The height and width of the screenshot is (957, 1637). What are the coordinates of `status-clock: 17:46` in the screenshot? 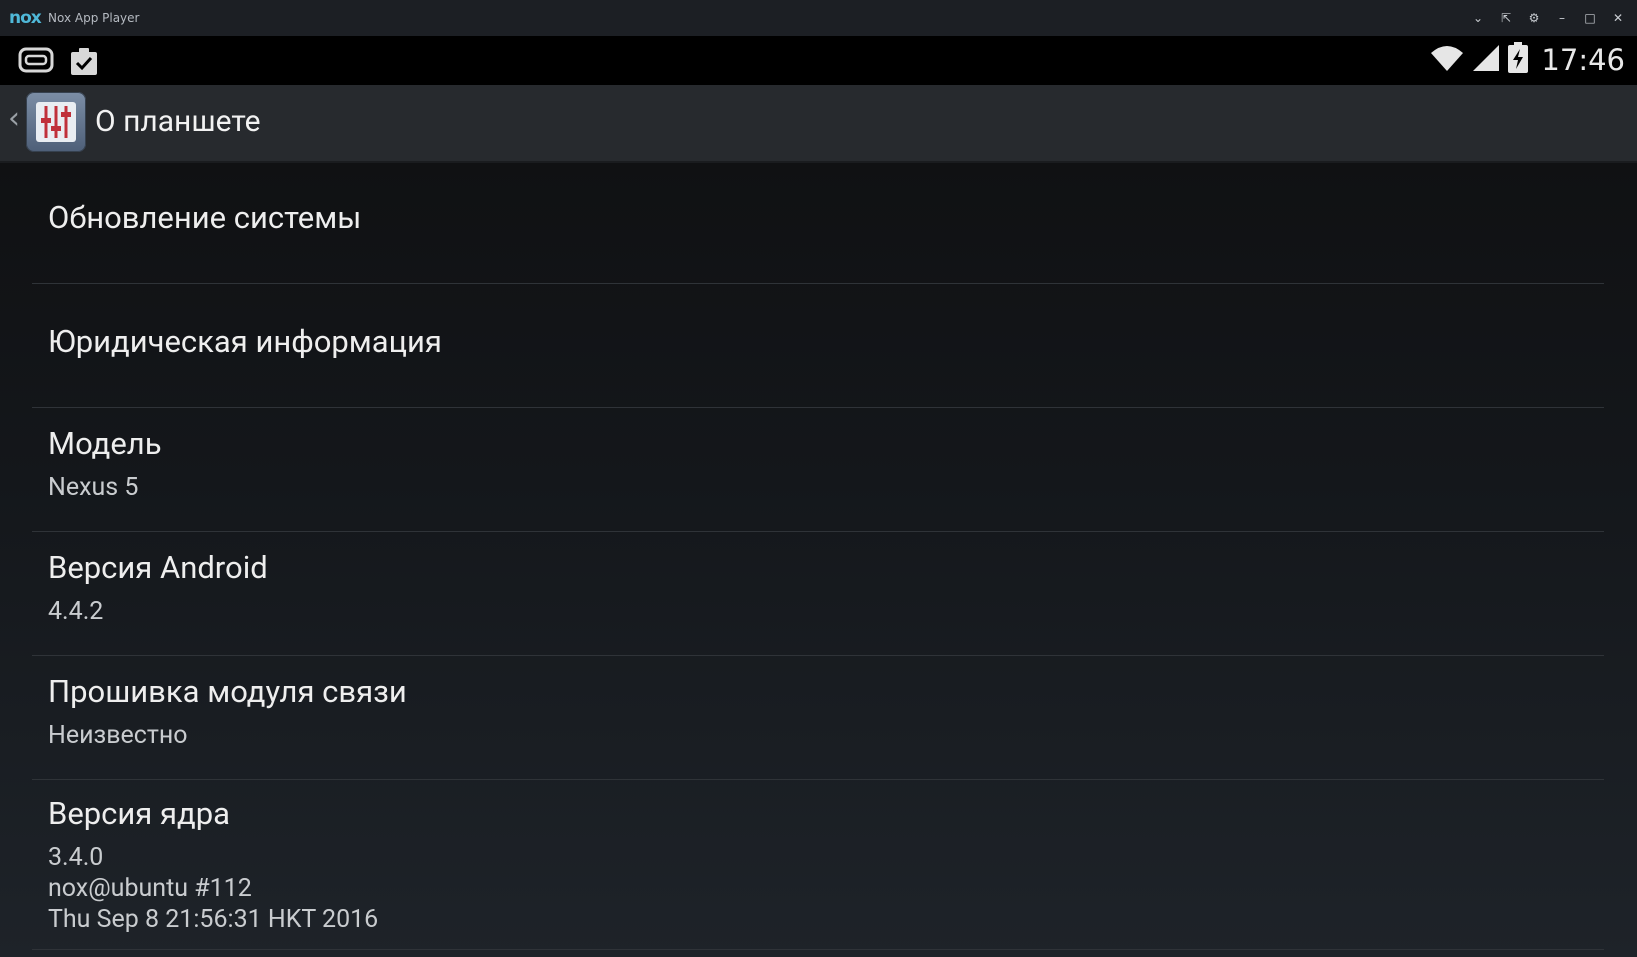 It's located at (1583, 60).